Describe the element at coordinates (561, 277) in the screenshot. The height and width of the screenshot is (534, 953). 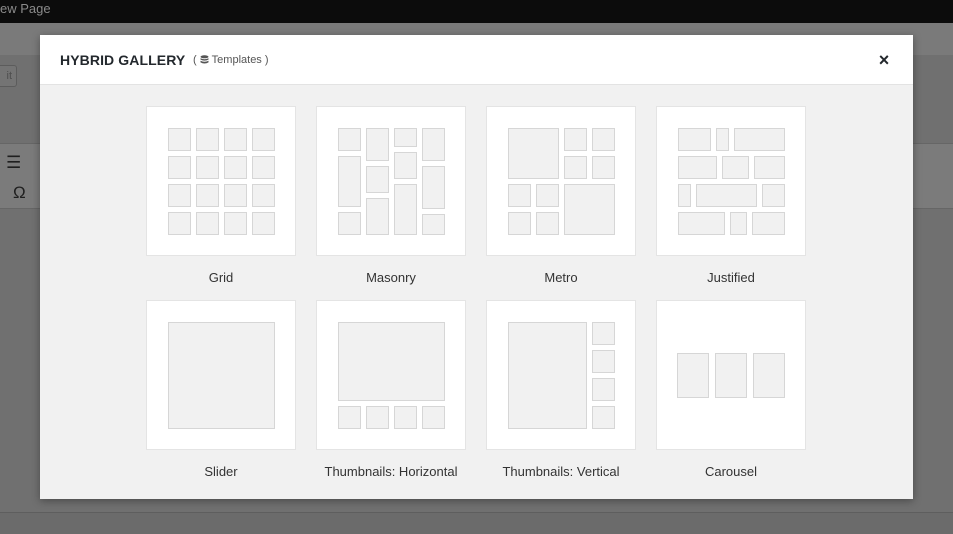
I see `template-label: Metro` at that location.